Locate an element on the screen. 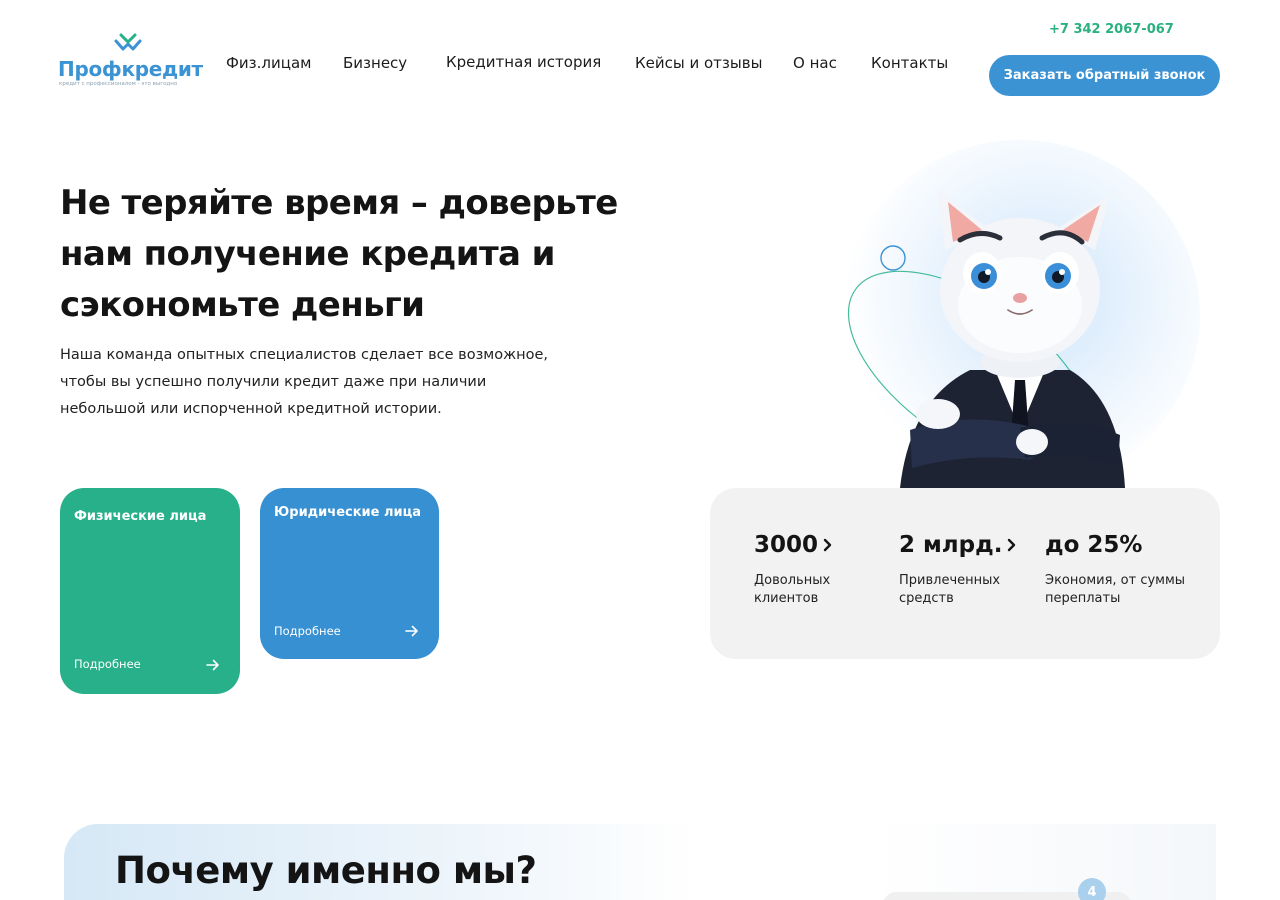 Image resolution: width=1280 pixels, height=900 pixels. logo-tagline: кредит с профессионалом - это выгодно is located at coordinates (118, 84).